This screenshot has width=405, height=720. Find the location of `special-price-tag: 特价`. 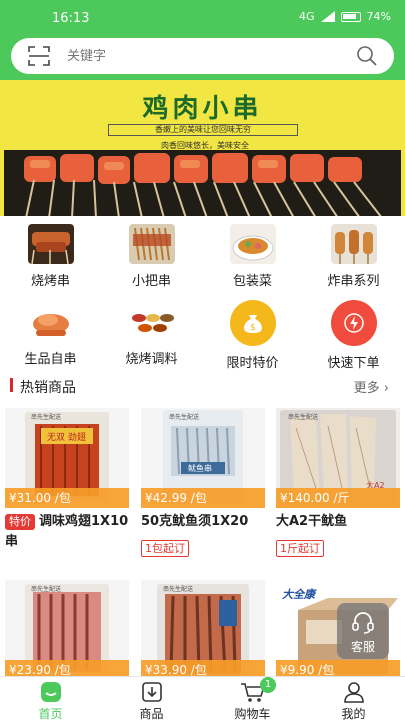

special-price-tag: 特价 is located at coordinates (20, 522).